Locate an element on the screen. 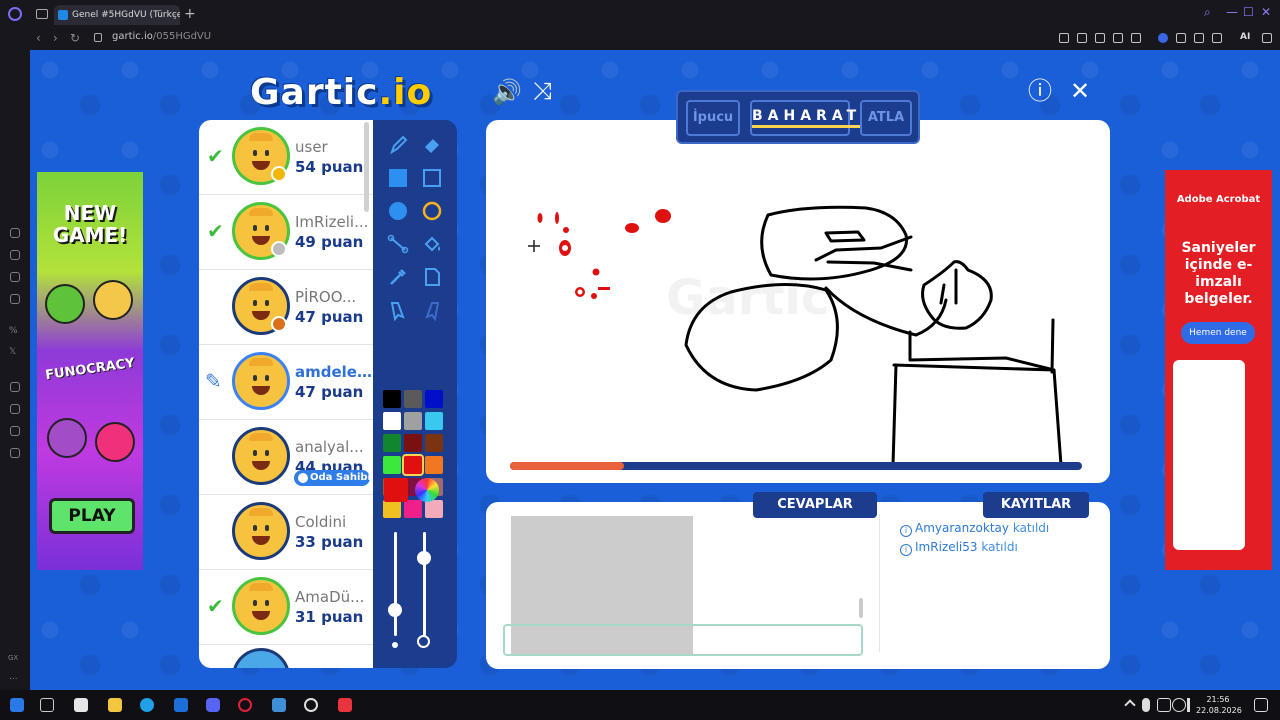 The height and width of the screenshot is (720, 1280). steam-icon is located at coordinates (279, 705).